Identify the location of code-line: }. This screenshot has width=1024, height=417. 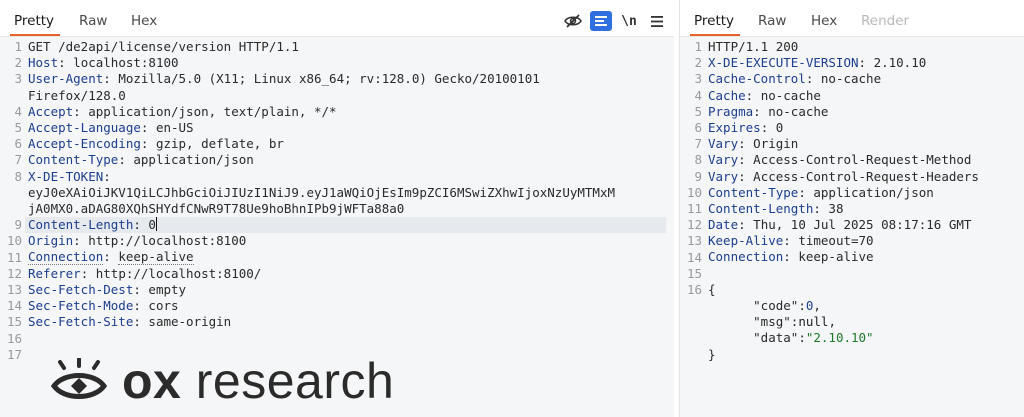
(862, 355).